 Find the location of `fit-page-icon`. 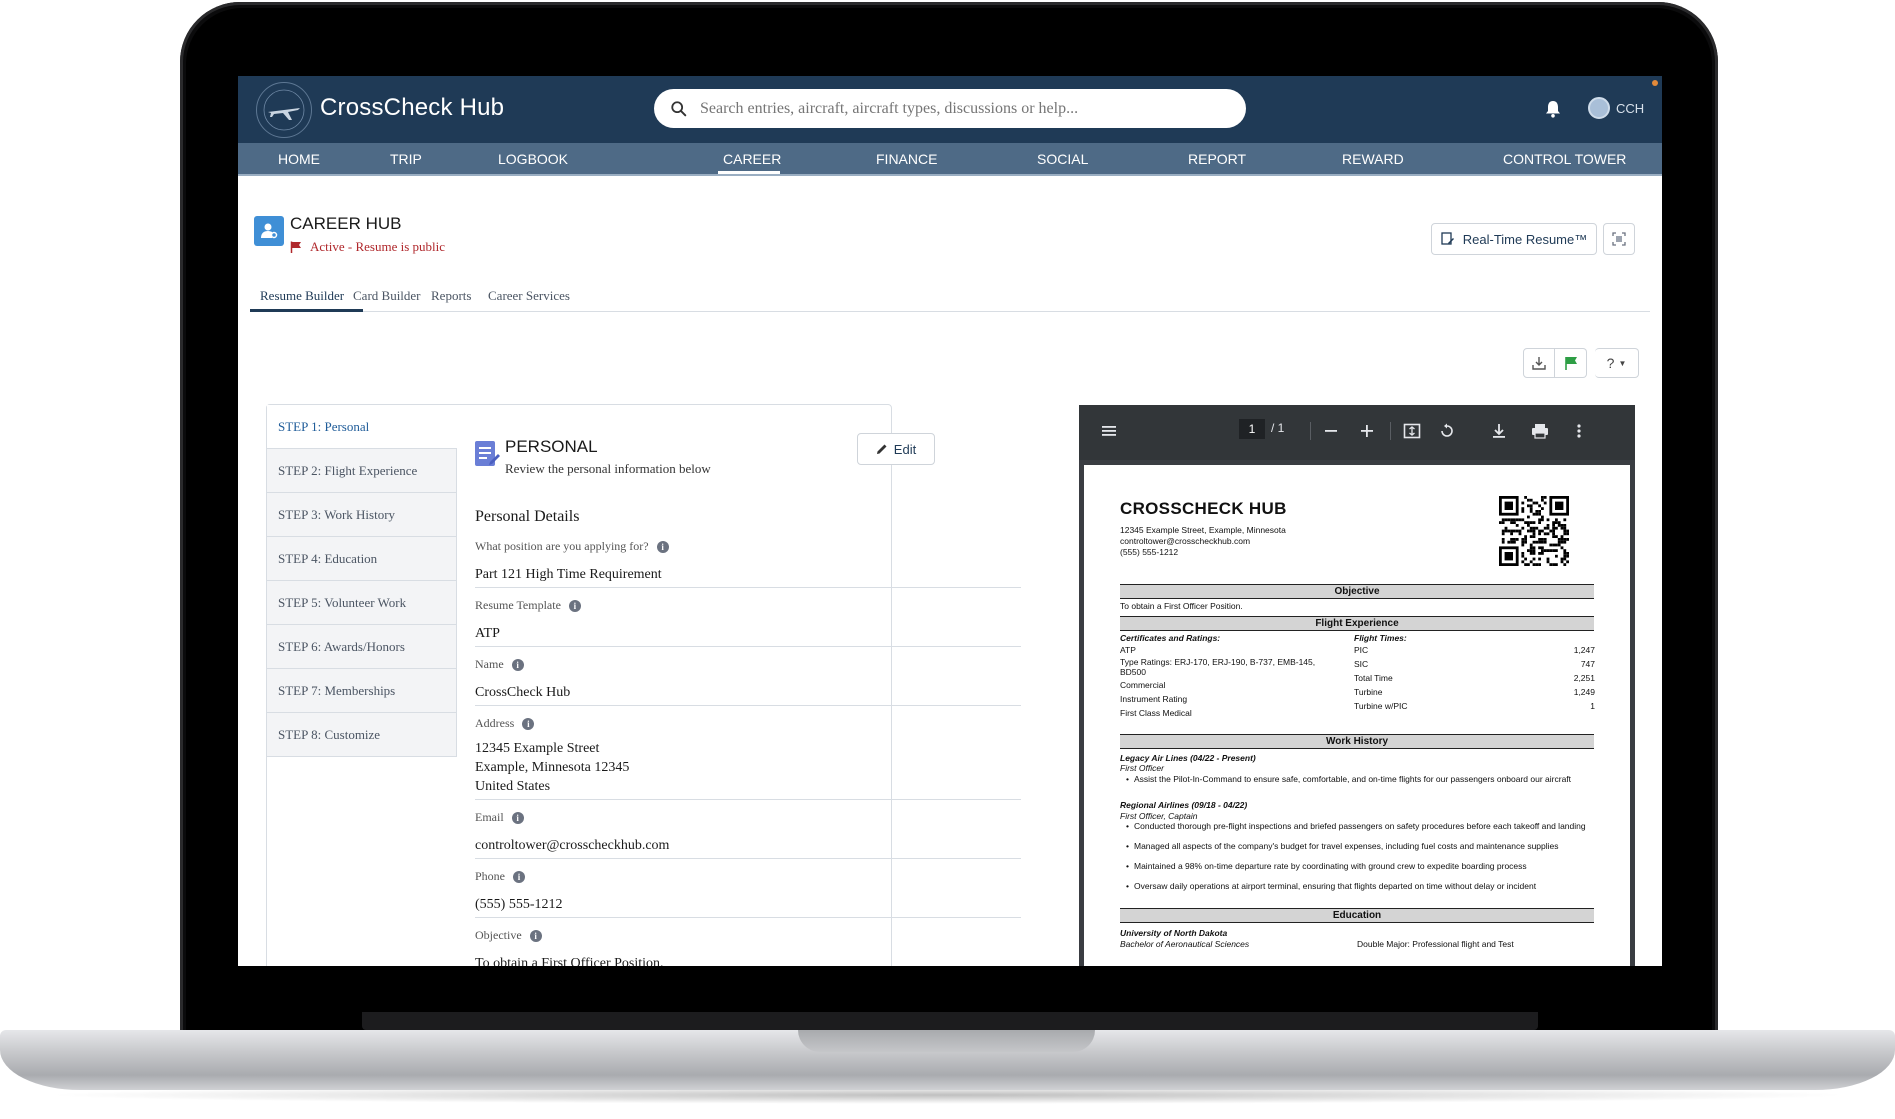

fit-page-icon is located at coordinates (1412, 431).